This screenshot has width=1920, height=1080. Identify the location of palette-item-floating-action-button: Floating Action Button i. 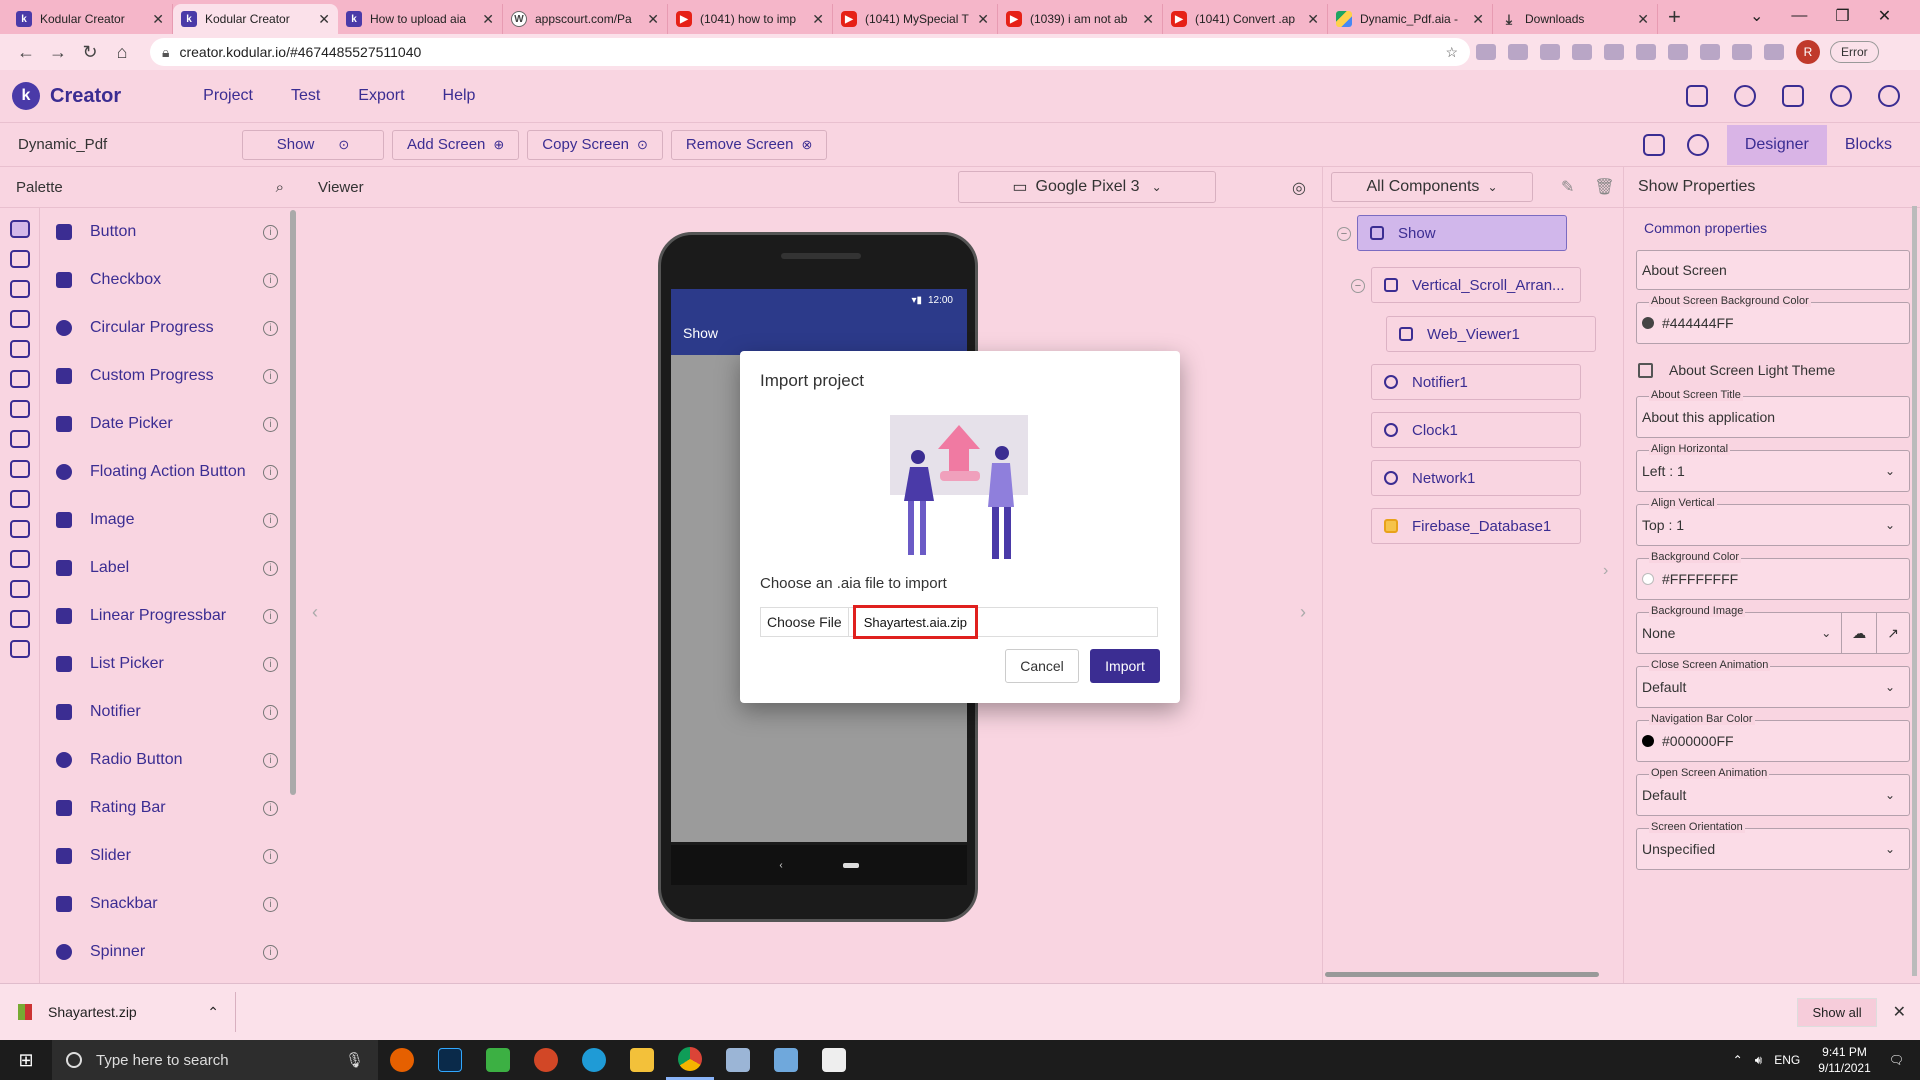
(170, 472).